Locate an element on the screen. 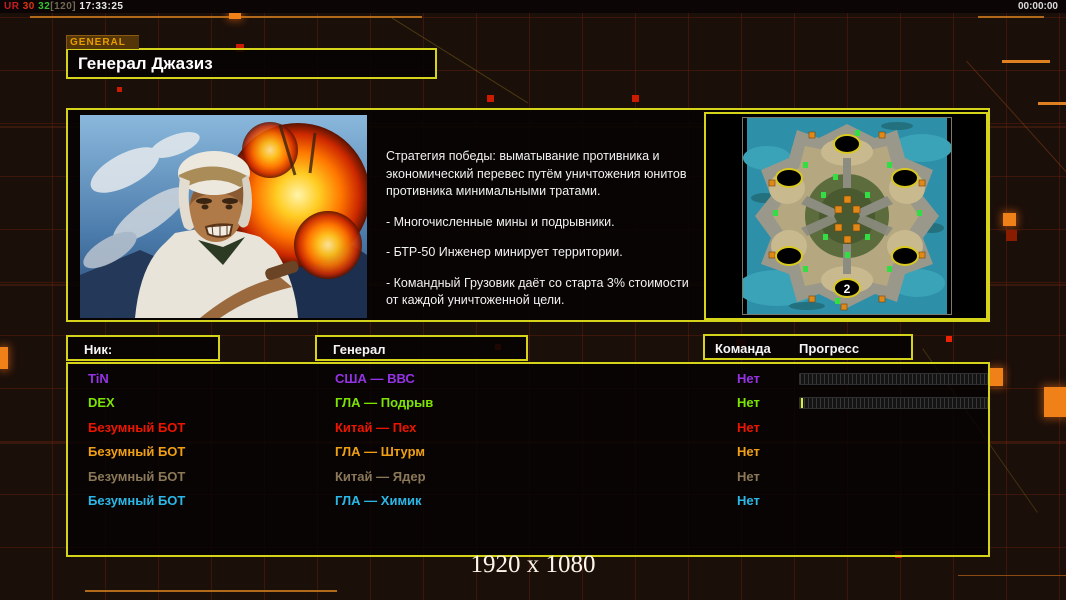  player-row: Безумный БОТ ГЛА — Штурм Нет is located at coordinates (528, 452).